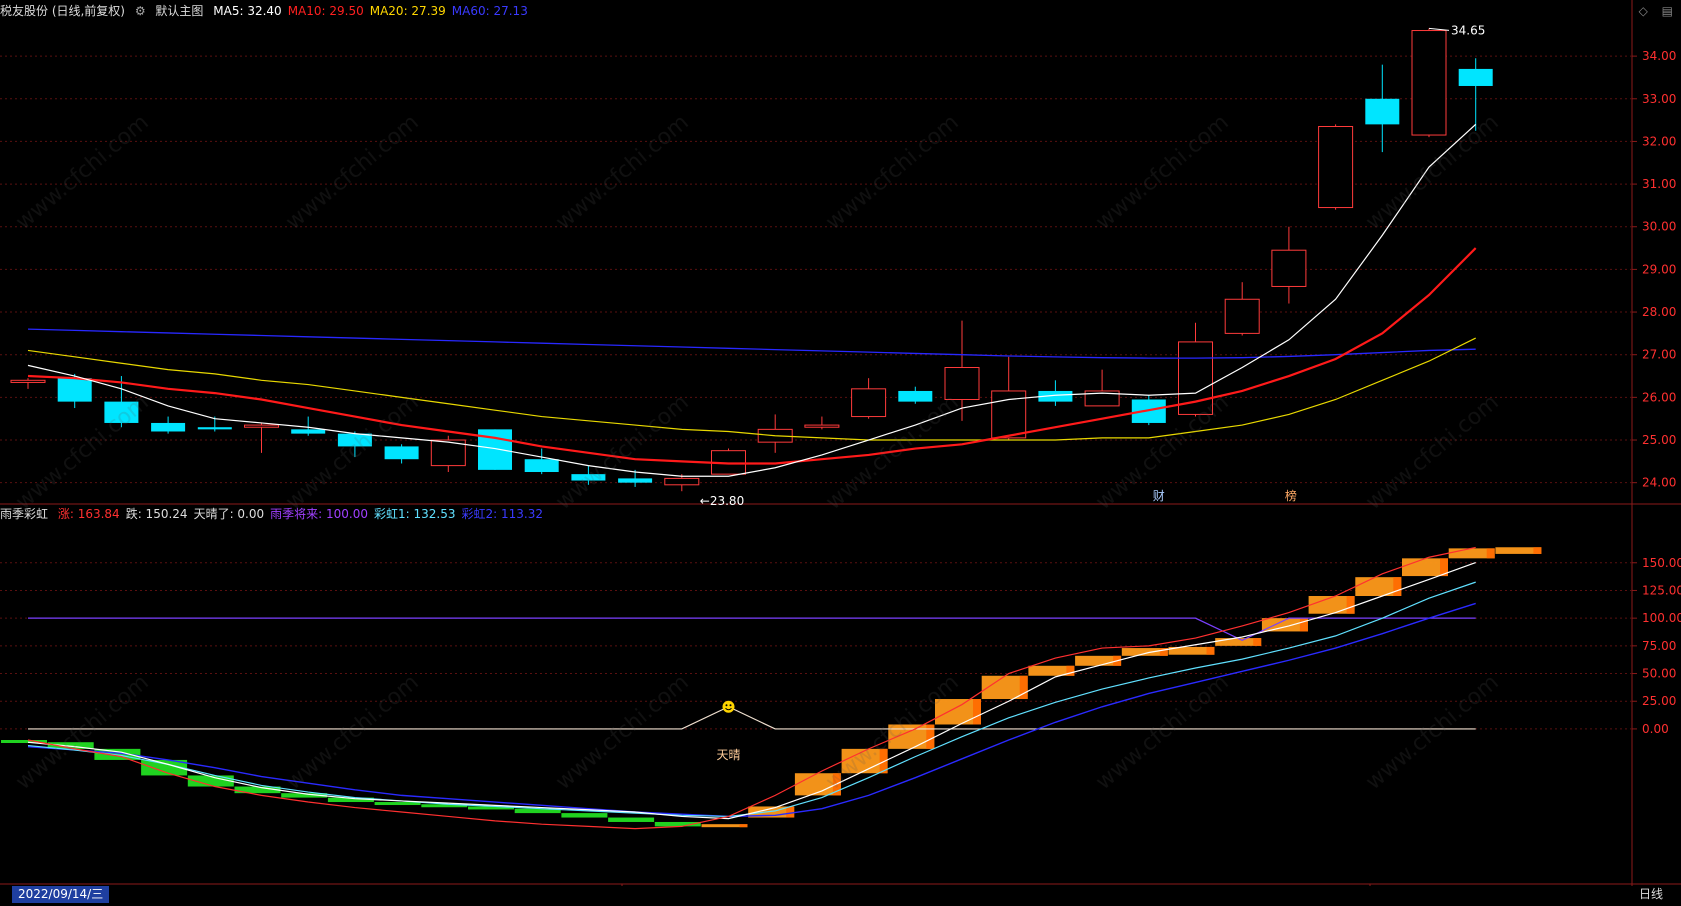  Describe the element at coordinates (729, 755) in the screenshot. I see `tianqing-label: 天晴` at that location.